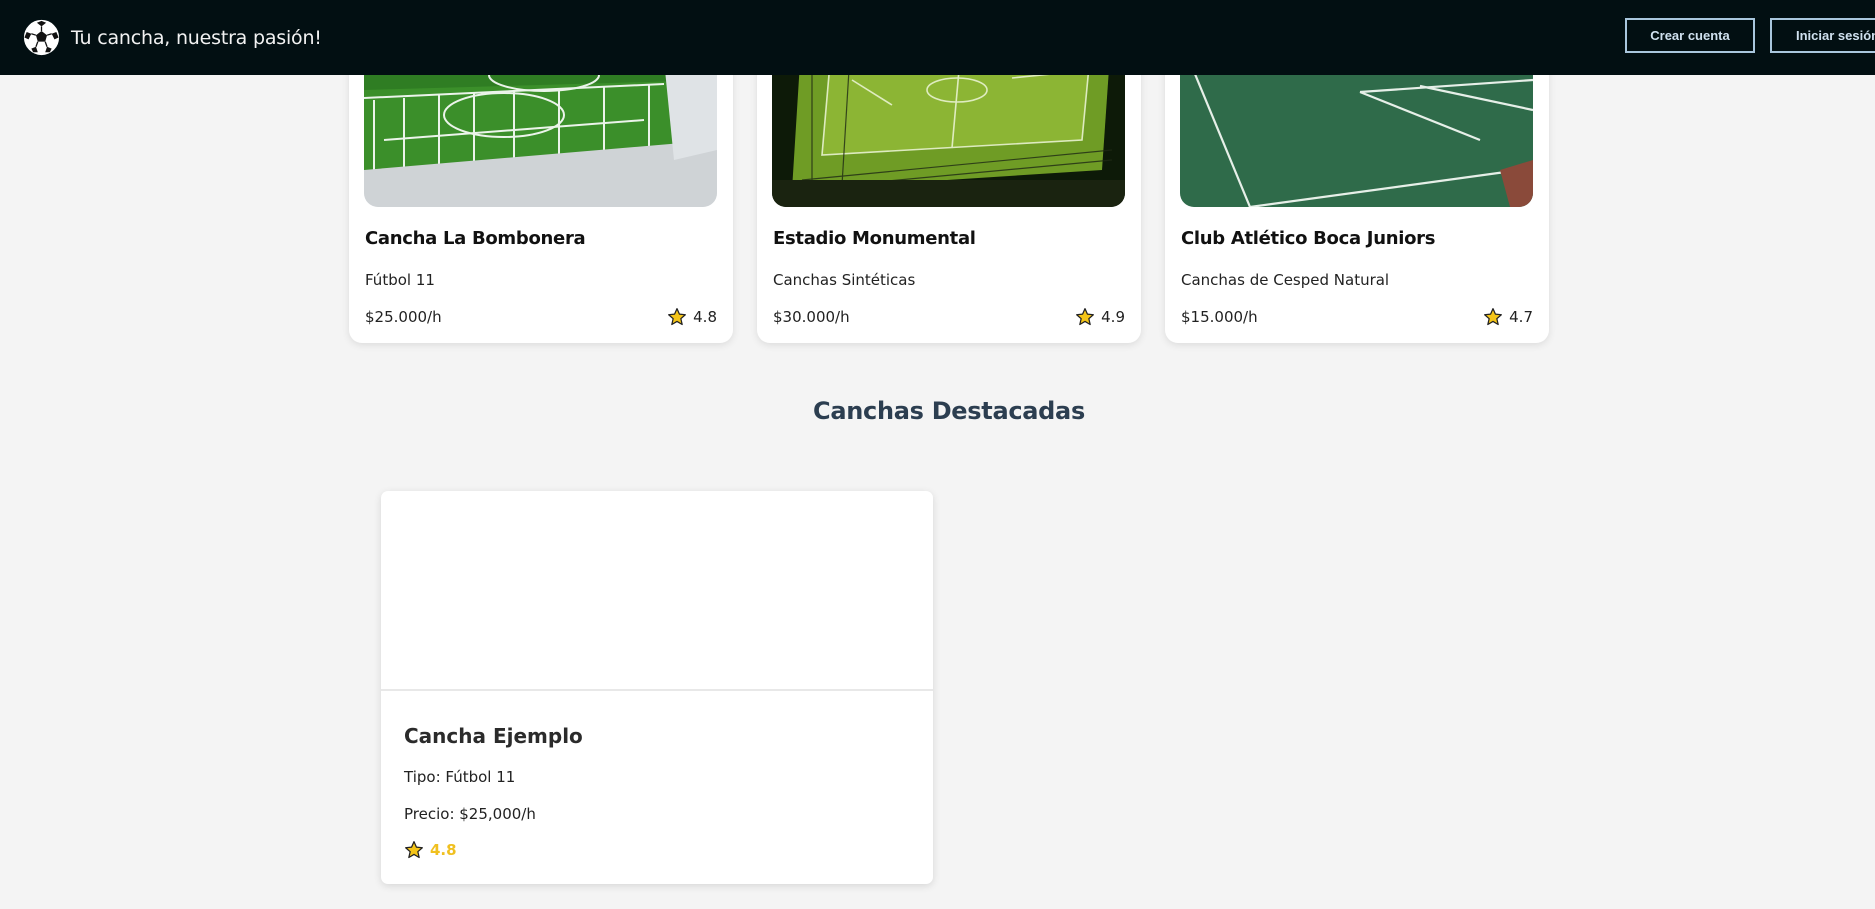  I want to click on field-rating: 4.7, so click(1508, 317).